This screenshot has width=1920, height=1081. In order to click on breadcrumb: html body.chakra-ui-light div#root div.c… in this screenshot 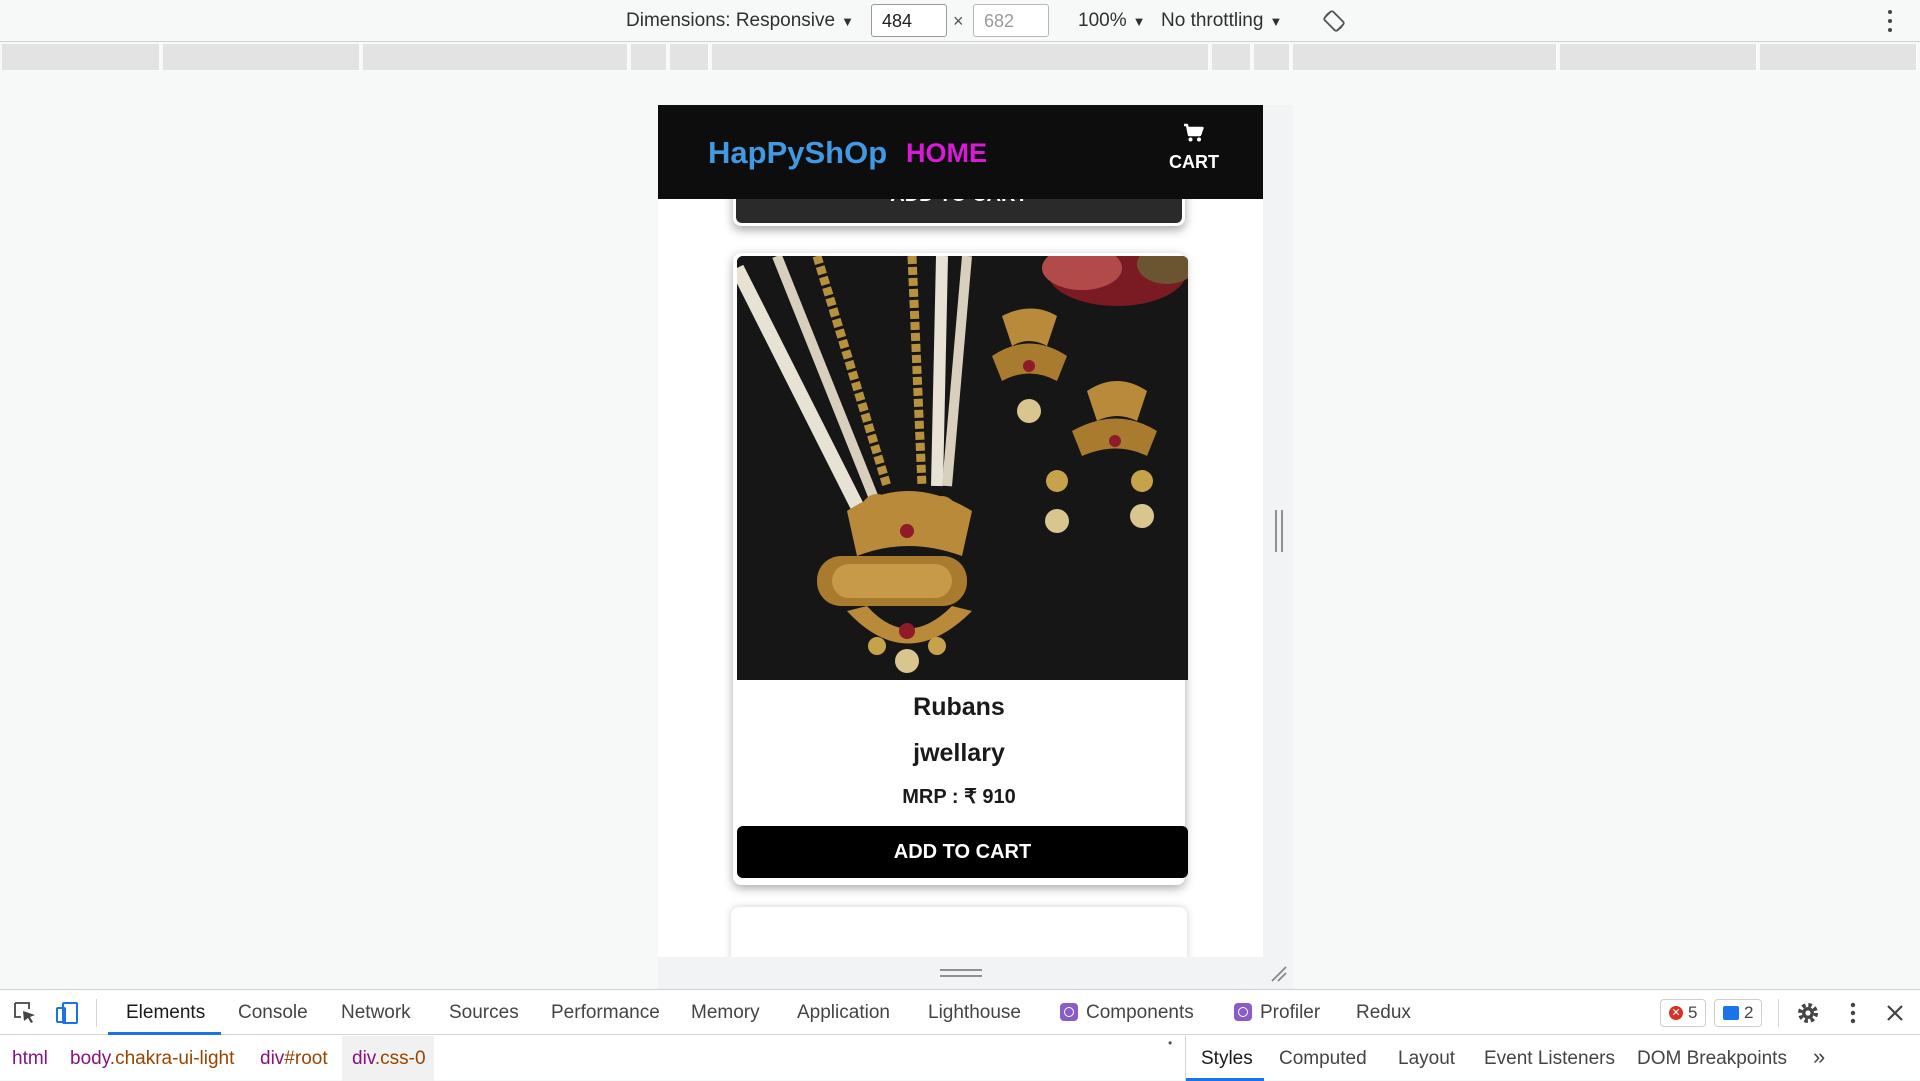, I will do `click(592, 1058)`.